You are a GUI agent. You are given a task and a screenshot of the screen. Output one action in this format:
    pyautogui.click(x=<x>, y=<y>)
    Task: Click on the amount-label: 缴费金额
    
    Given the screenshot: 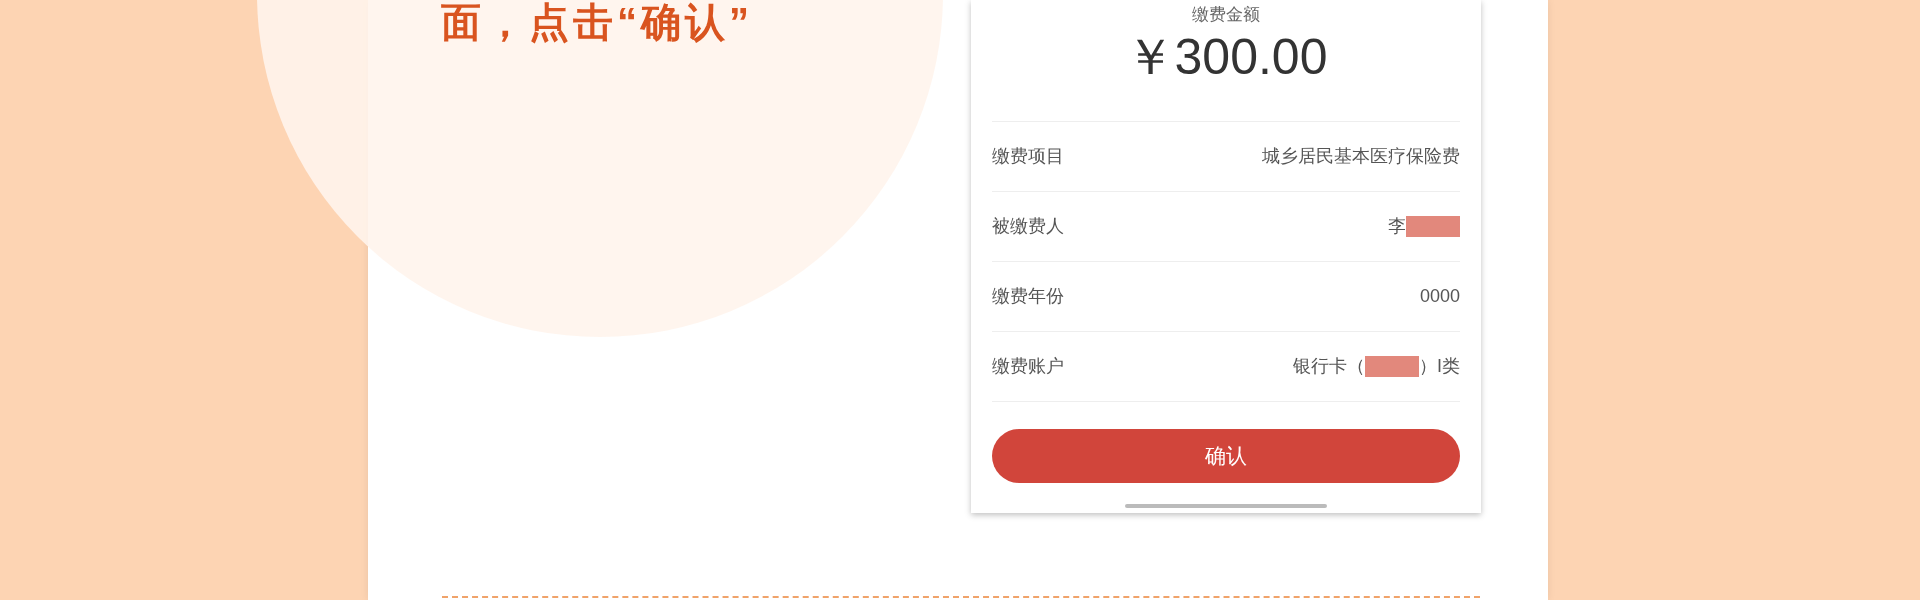 What is the action you would take?
    pyautogui.click(x=1226, y=15)
    